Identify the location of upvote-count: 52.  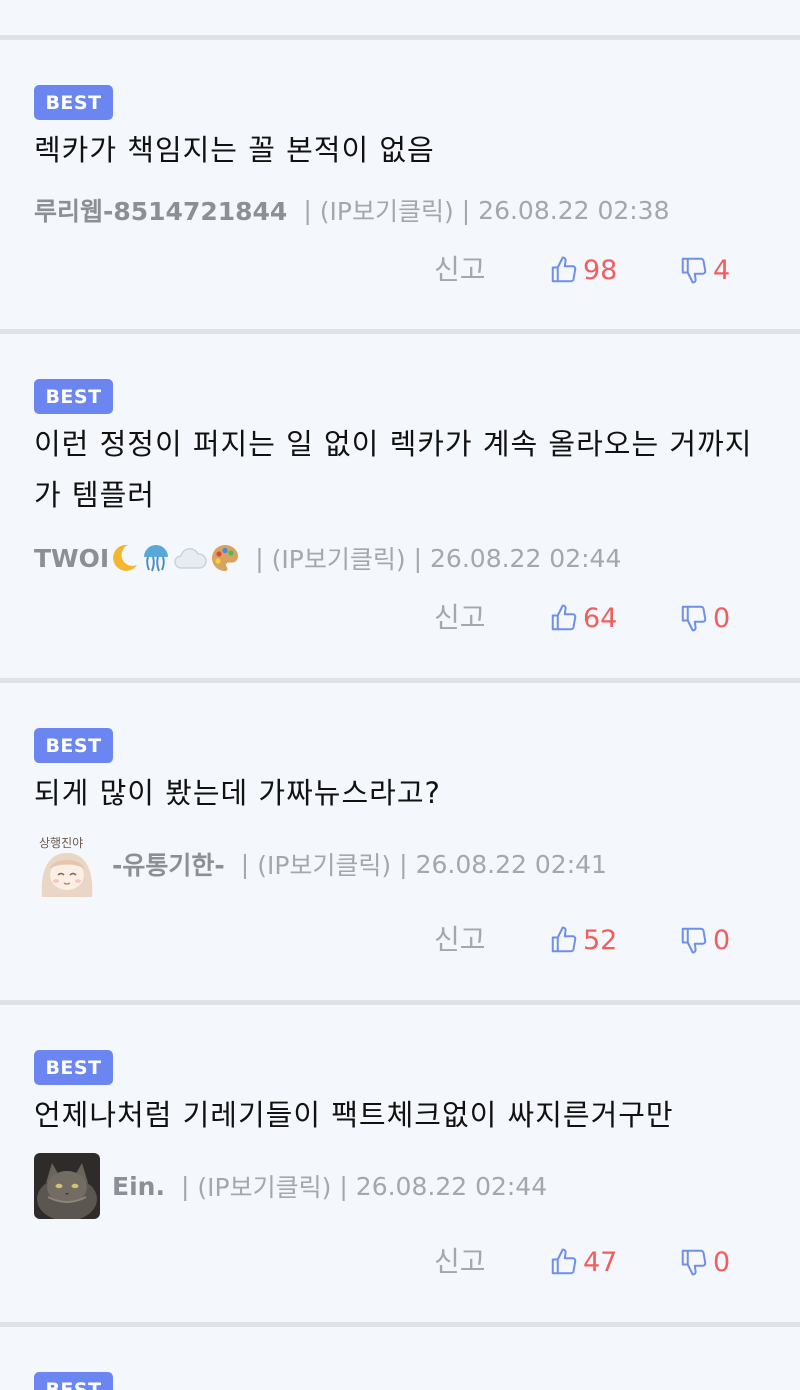
(600, 940).